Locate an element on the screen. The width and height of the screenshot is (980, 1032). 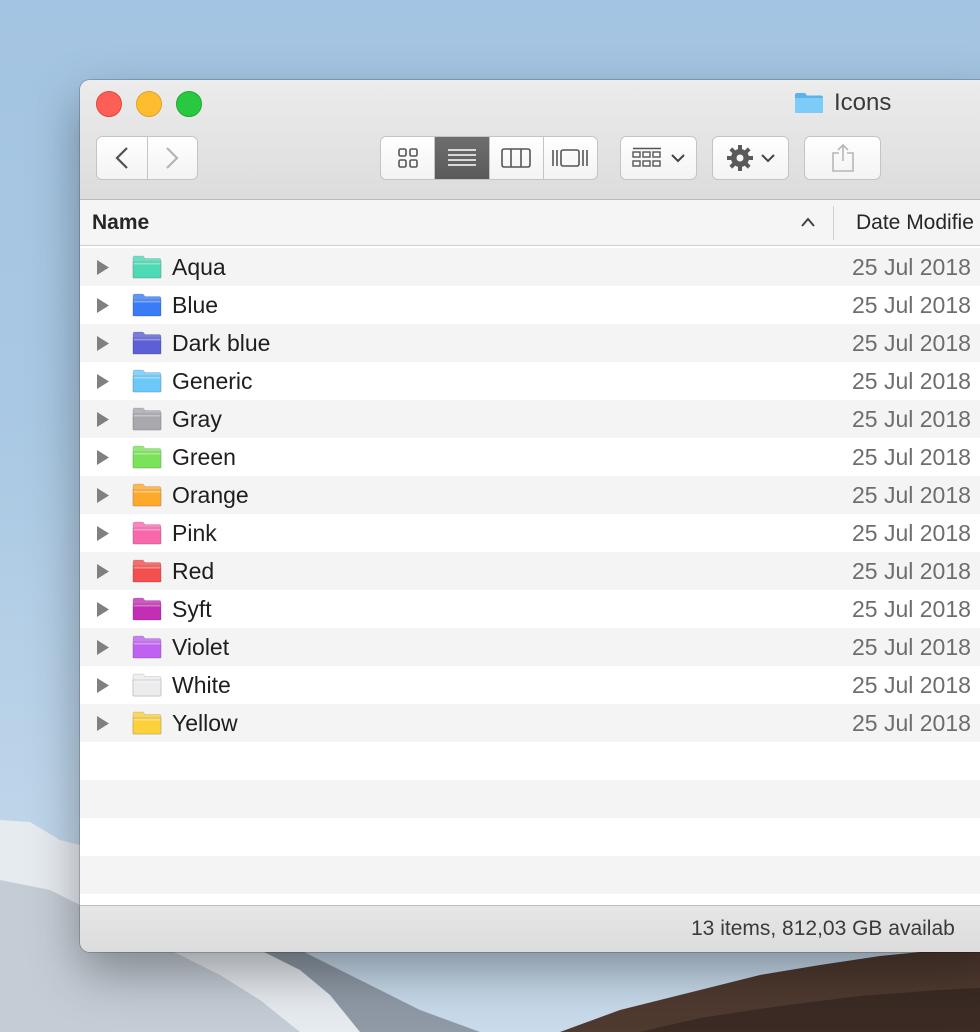
file-name: Generic is located at coordinates (212, 381).